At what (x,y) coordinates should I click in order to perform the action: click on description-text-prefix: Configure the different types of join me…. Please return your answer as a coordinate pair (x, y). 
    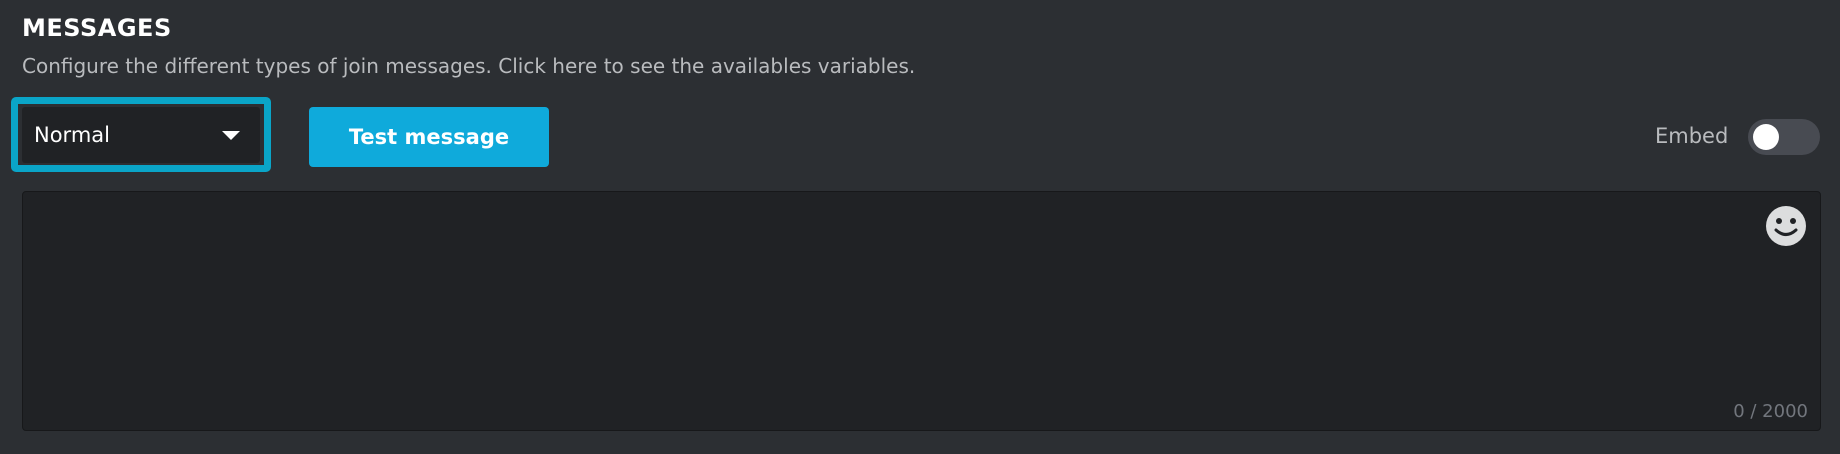
    Looking at the image, I should click on (260, 66).